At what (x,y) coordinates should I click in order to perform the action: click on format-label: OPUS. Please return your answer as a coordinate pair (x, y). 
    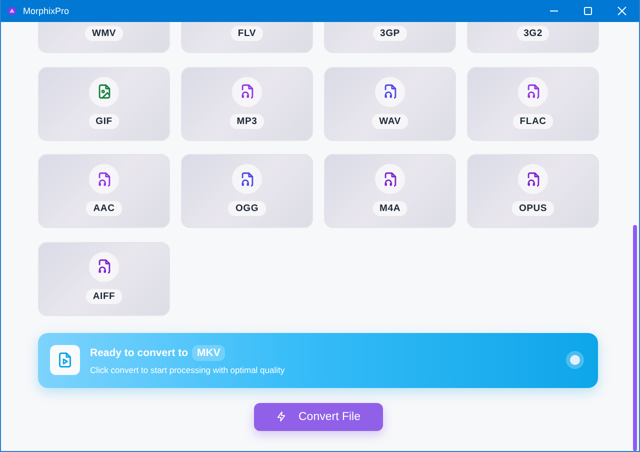
    Looking at the image, I should click on (533, 208).